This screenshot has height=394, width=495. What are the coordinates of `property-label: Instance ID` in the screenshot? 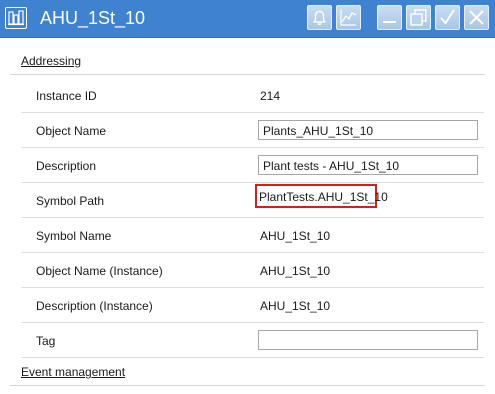 It's located at (66, 96).